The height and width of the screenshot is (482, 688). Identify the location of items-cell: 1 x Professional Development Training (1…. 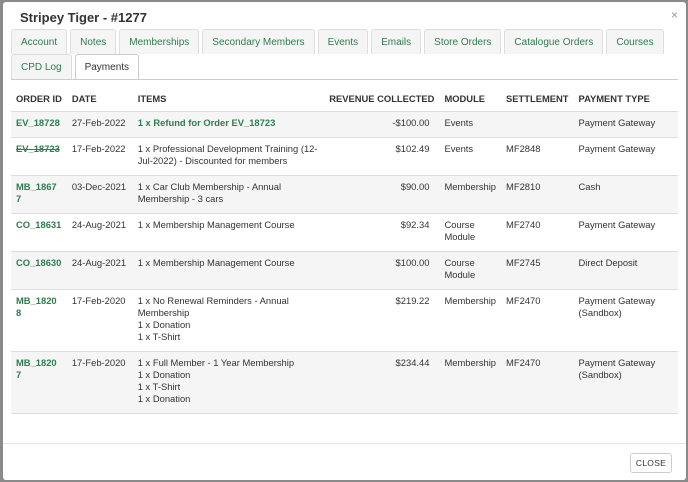
(228, 156).